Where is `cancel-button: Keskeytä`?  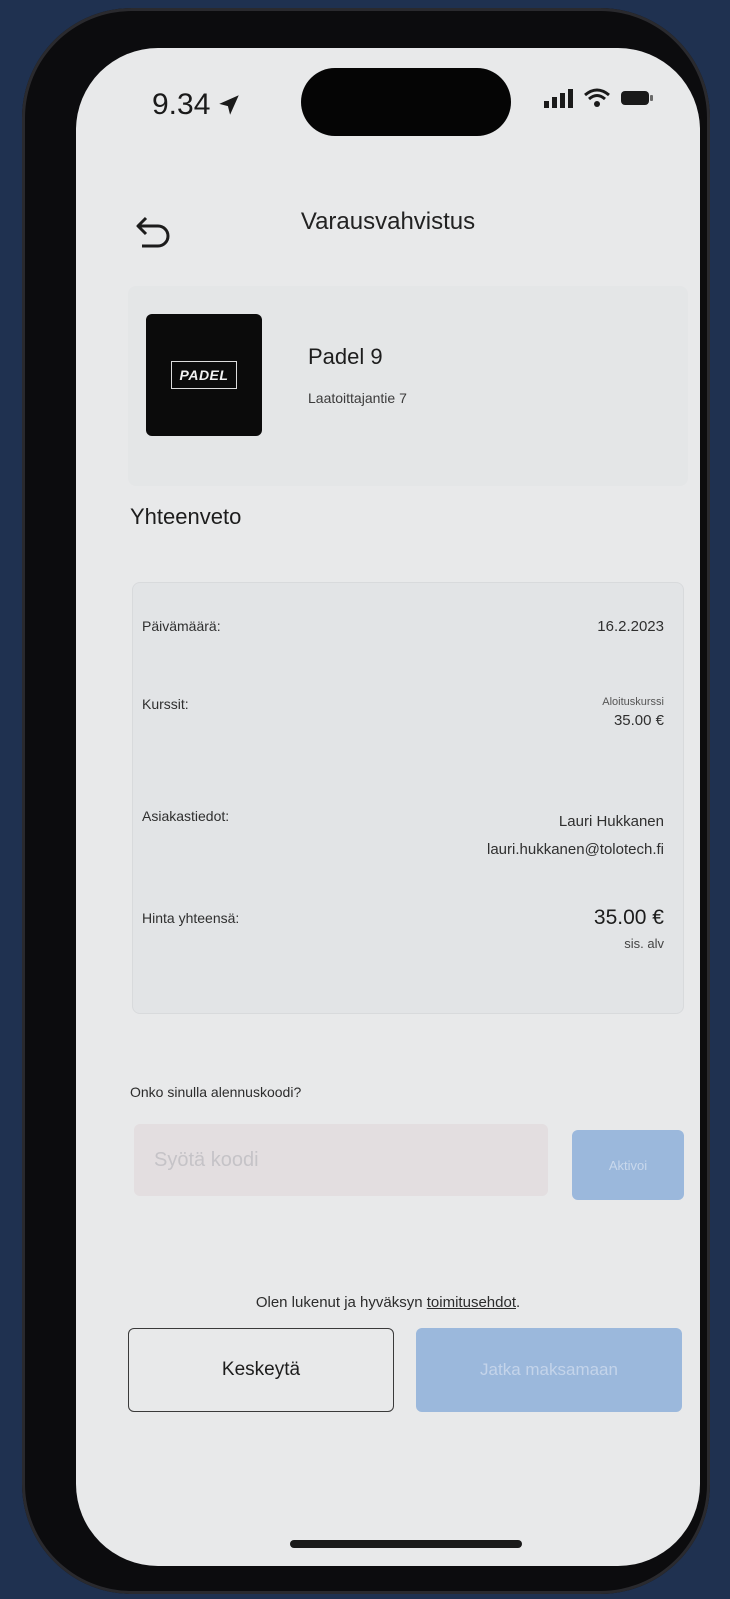 cancel-button: Keskeytä is located at coordinates (261, 1370).